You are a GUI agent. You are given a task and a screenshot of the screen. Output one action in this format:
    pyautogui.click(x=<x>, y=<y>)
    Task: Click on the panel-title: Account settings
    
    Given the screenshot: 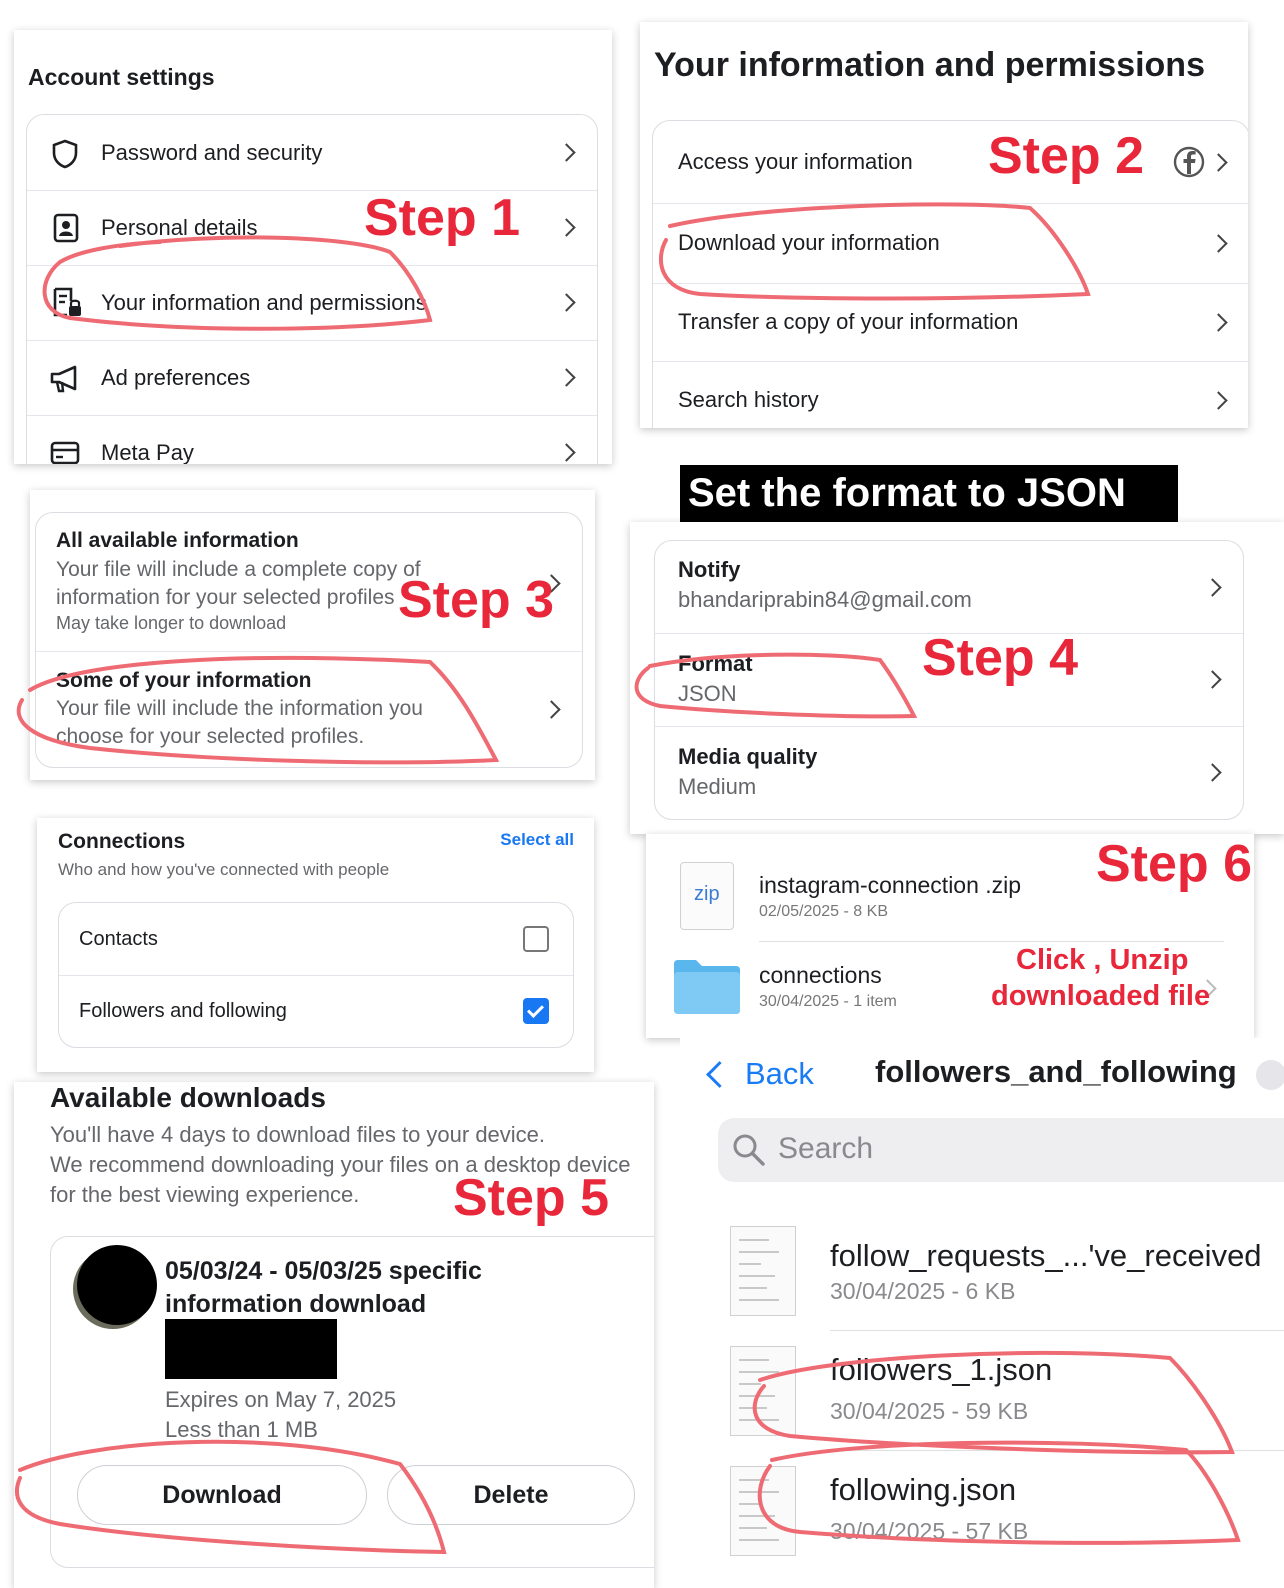 What is the action you would take?
    pyautogui.click(x=121, y=77)
    